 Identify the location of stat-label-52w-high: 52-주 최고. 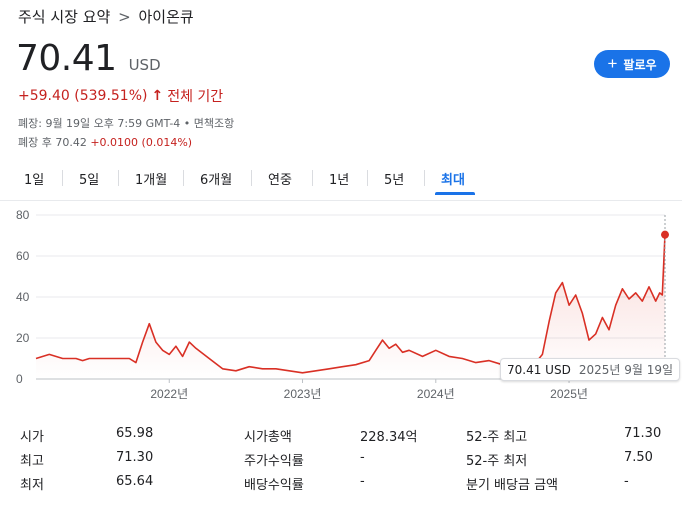
(497, 437).